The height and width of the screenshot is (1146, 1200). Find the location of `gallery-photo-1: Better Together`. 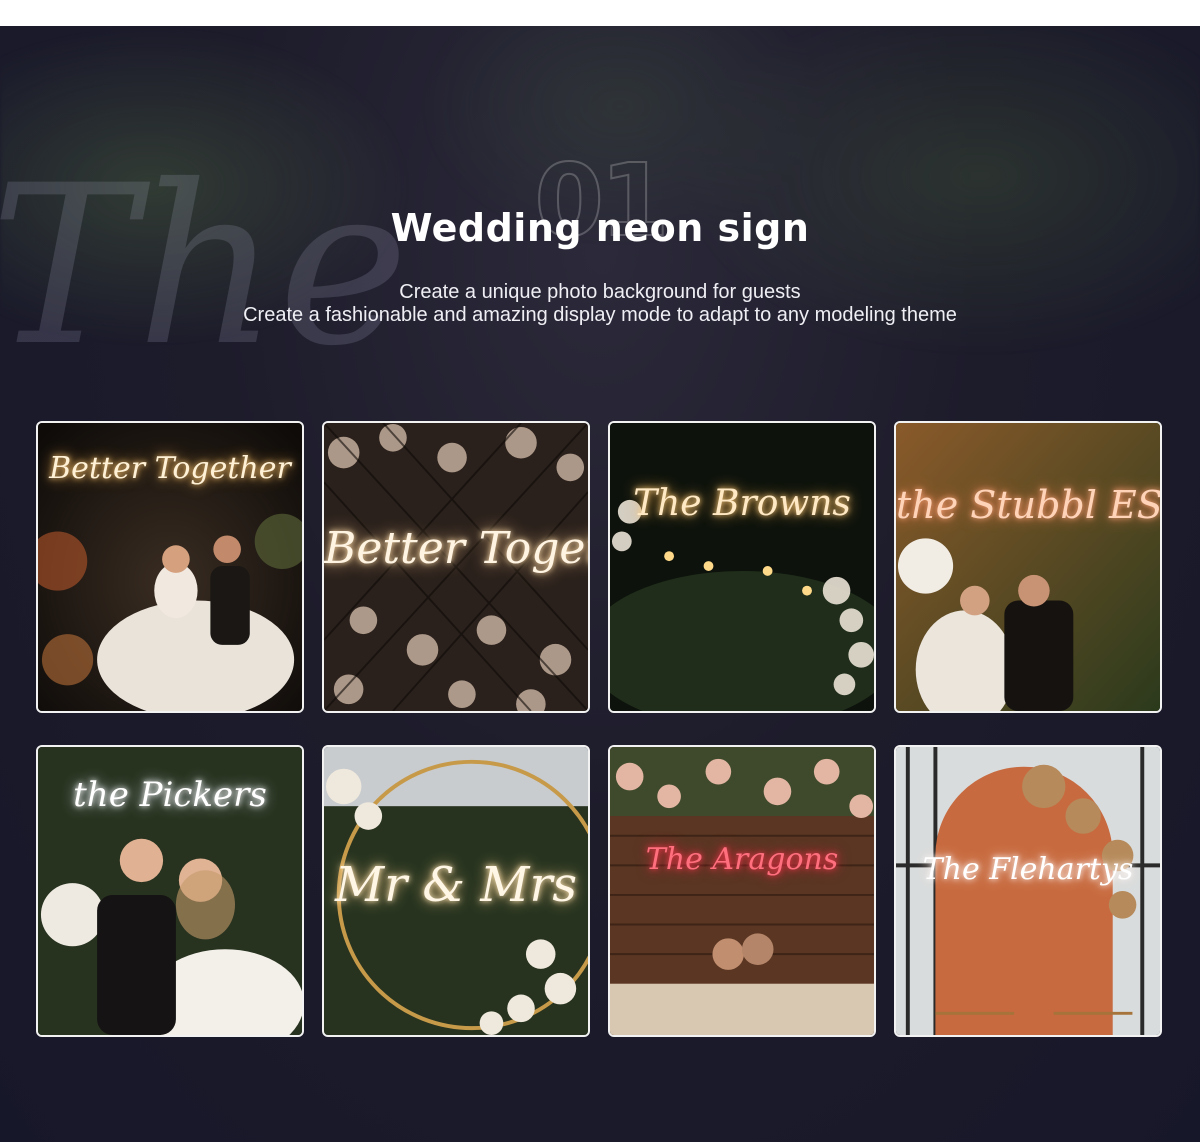

gallery-photo-1: Better Together is located at coordinates (170, 567).